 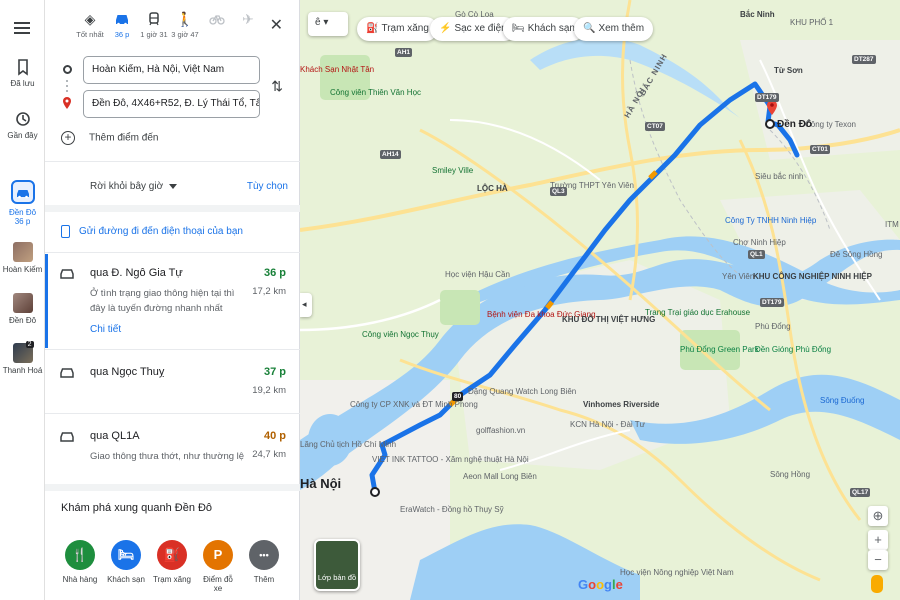 What do you see at coordinates (172, 391) in the screenshot?
I see `route-option-2: qua Ngọc Thuỵ 37 p 19,2 km` at bounding box center [172, 391].